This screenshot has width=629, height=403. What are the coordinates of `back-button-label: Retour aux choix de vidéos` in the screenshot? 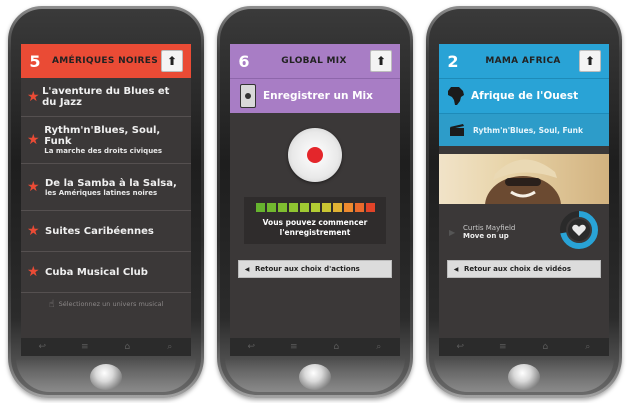 It's located at (518, 269).